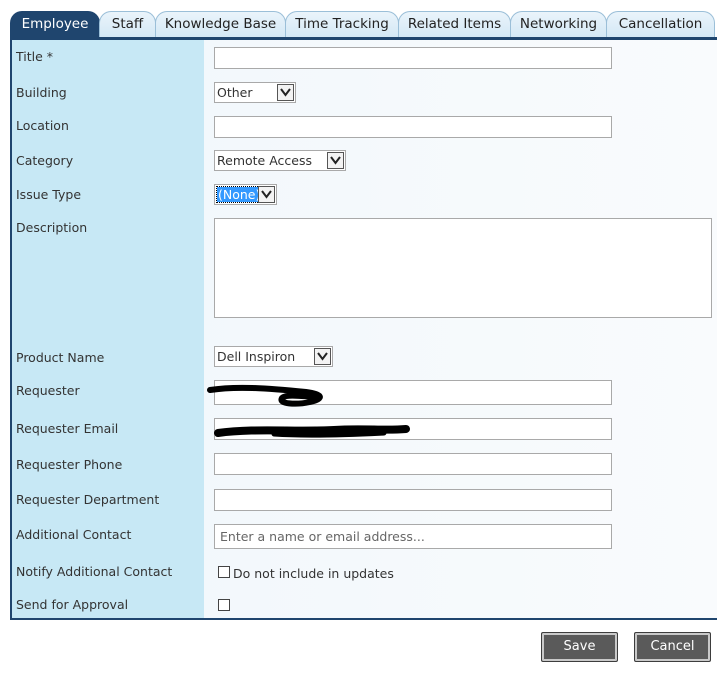 The width and height of the screenshot is (717, 680). I want to click on tab-time-tracking: Time Tracking, so click(342, 24).